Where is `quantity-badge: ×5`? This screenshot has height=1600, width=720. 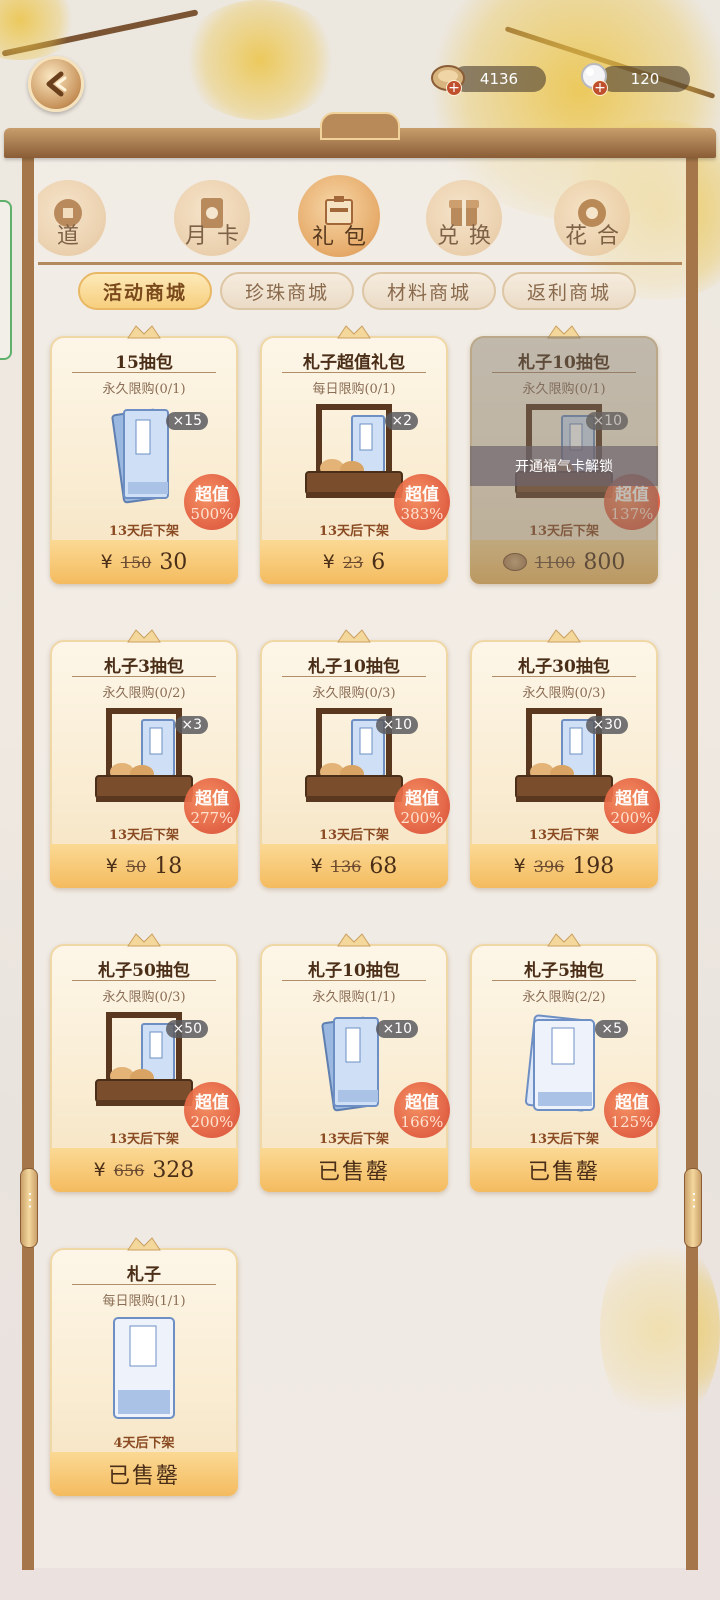 quantity-badge: ×5 is located at coordinates (611, 1029).